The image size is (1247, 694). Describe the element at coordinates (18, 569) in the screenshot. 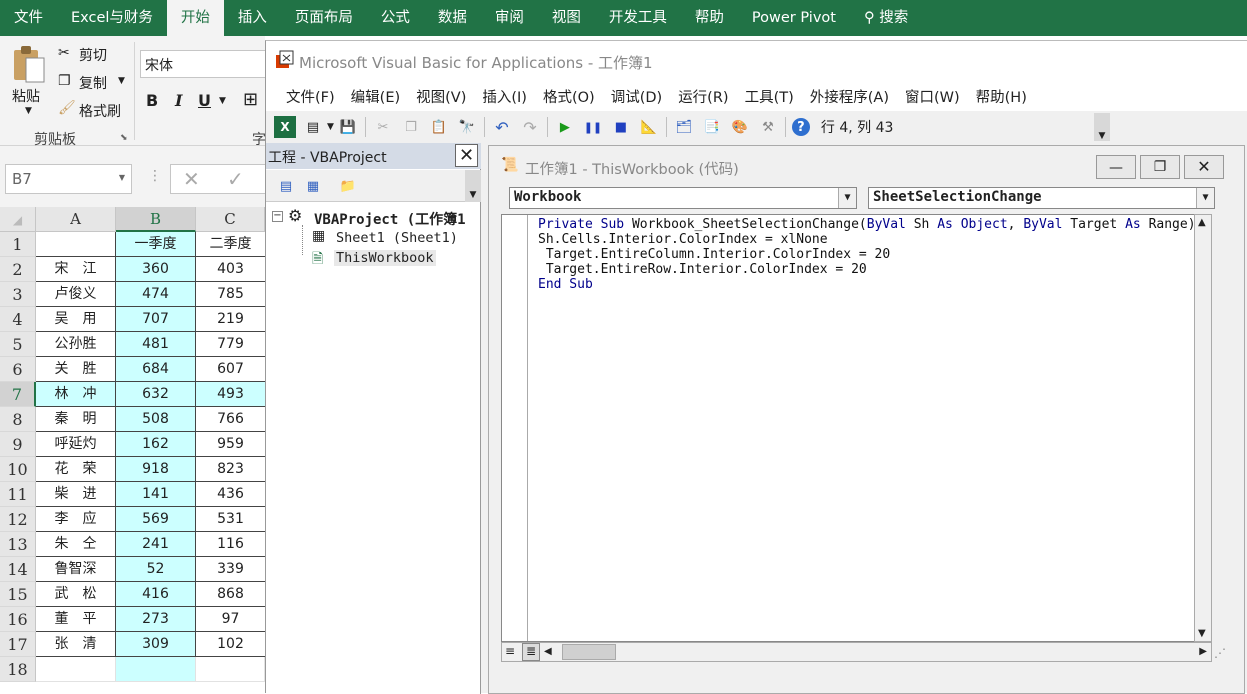

I see `row-header: 14` at that location.